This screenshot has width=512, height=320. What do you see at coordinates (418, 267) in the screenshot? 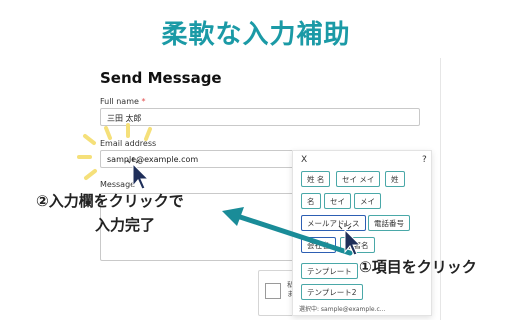
I see `annotation-step1: ①項目をクリック` at bounding box center [418, 267].